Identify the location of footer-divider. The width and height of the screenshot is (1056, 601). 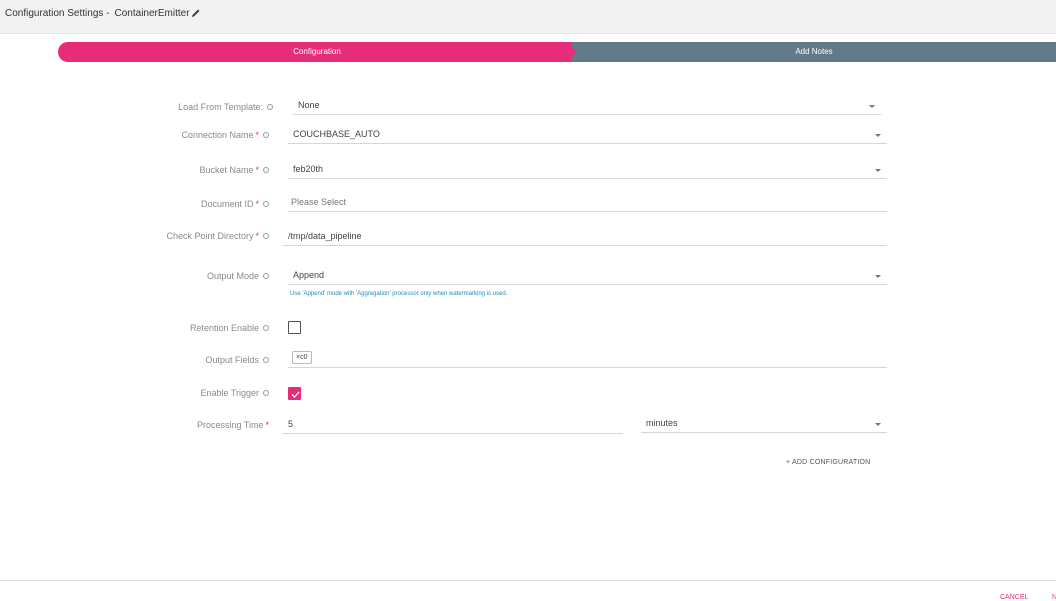
(528, 580).